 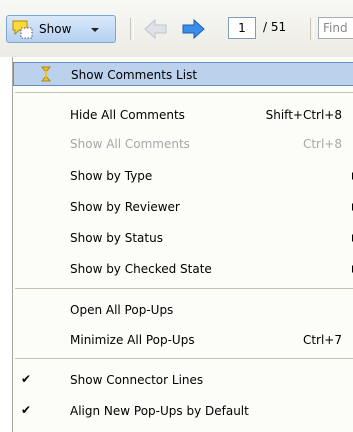 I want to click on menu-item-show-by-checked-state: Show by Checked State, so click(x=183, y=269).